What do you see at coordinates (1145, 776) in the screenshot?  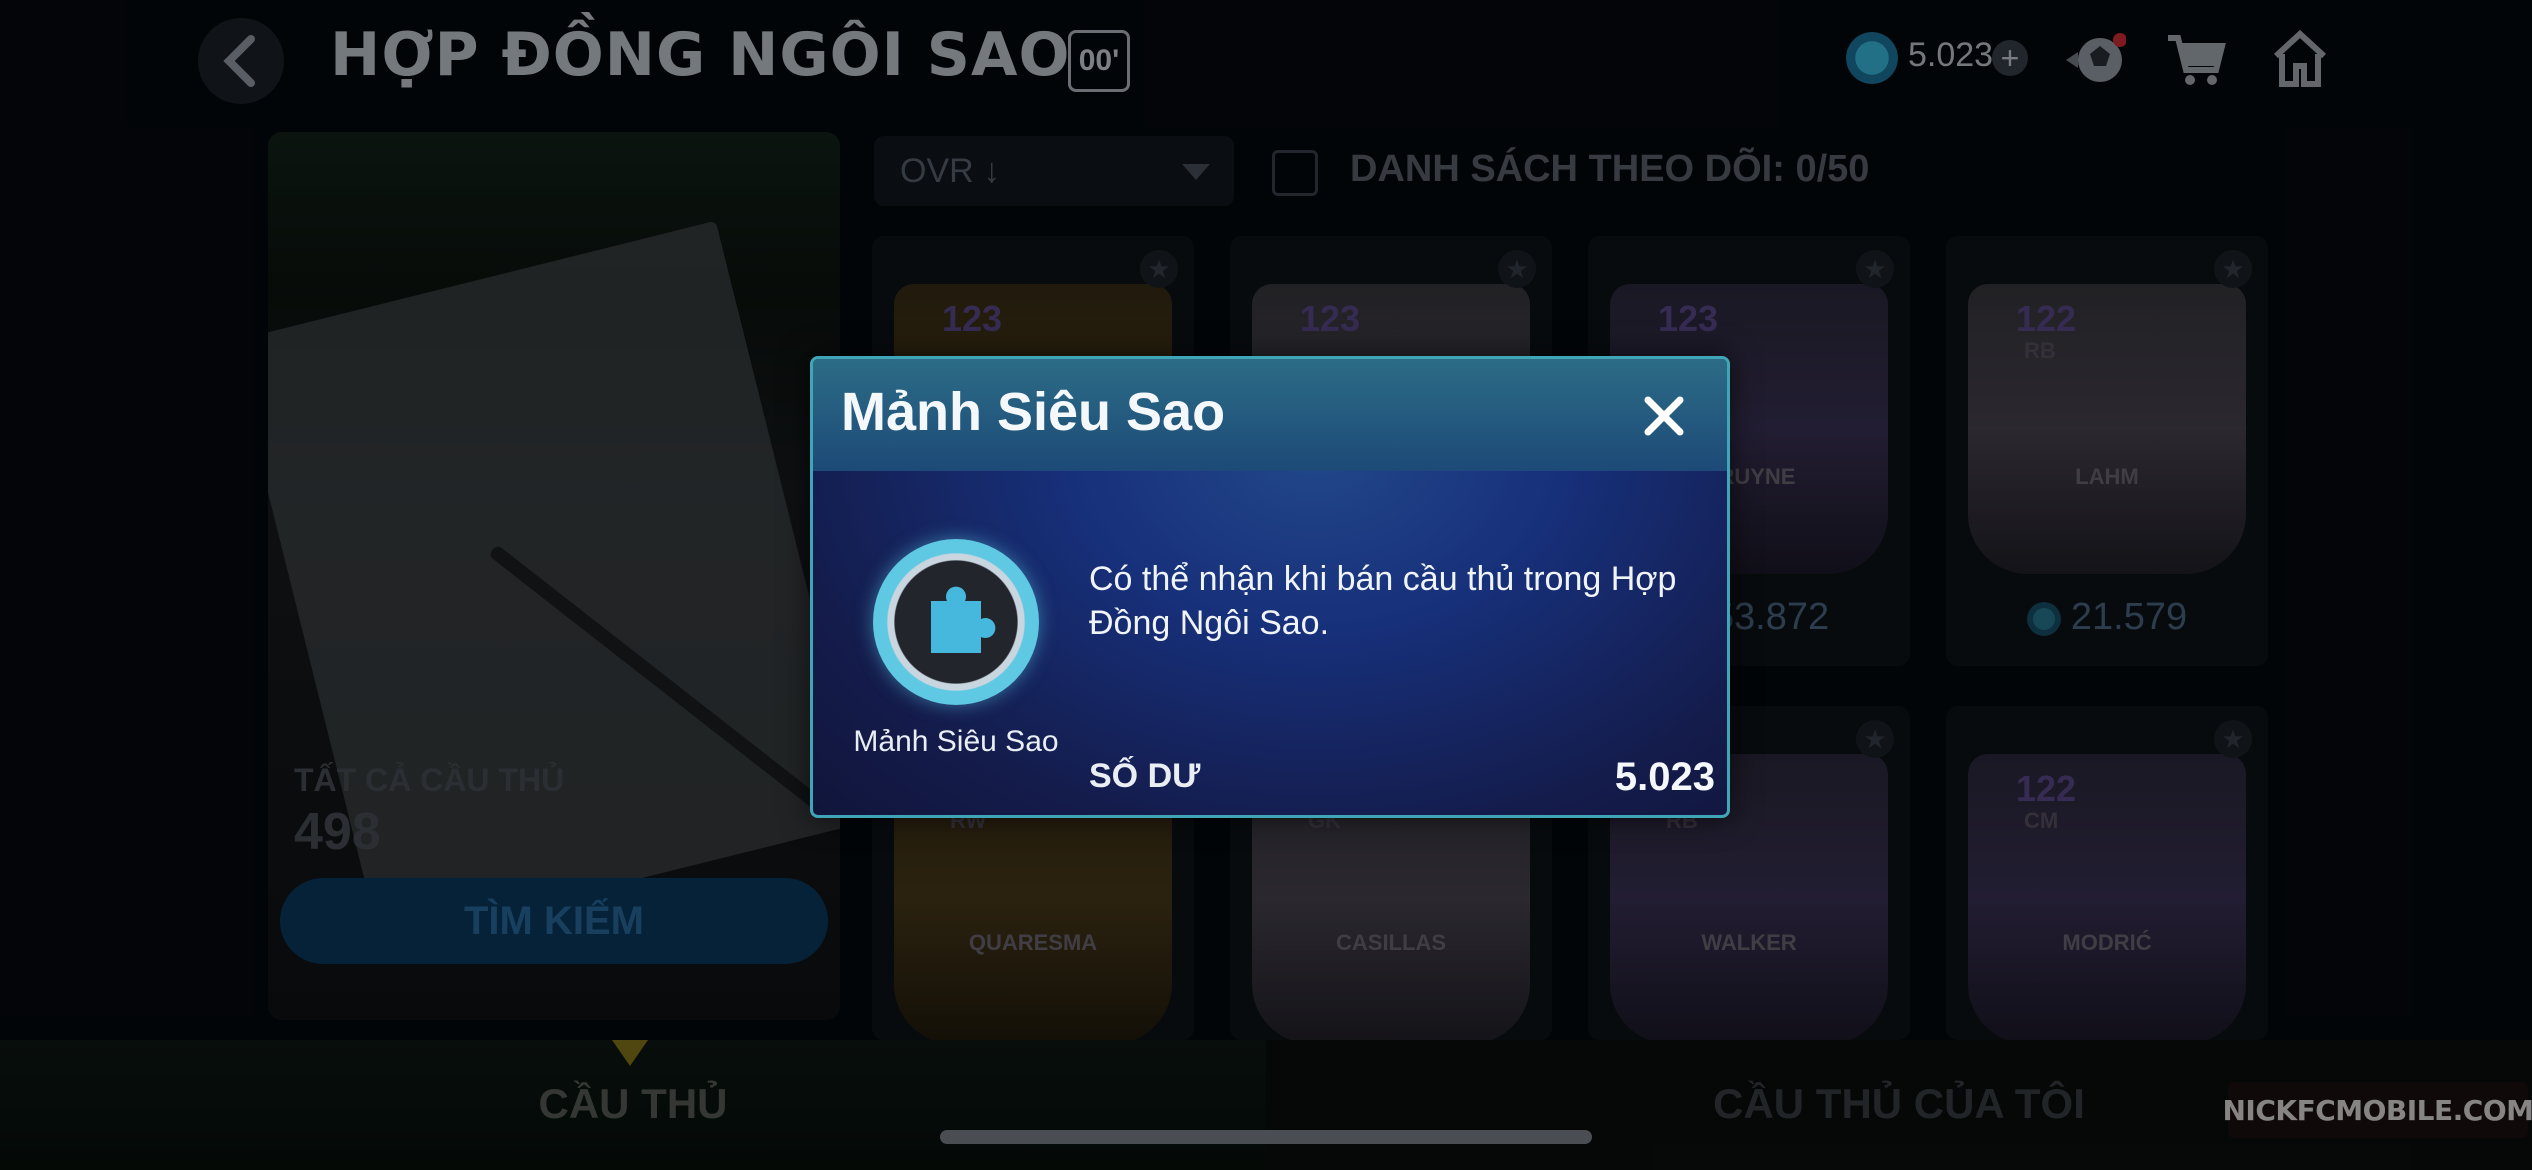 I see `balance-label: SỐ DƯ` at bounding box center [1145, 776].